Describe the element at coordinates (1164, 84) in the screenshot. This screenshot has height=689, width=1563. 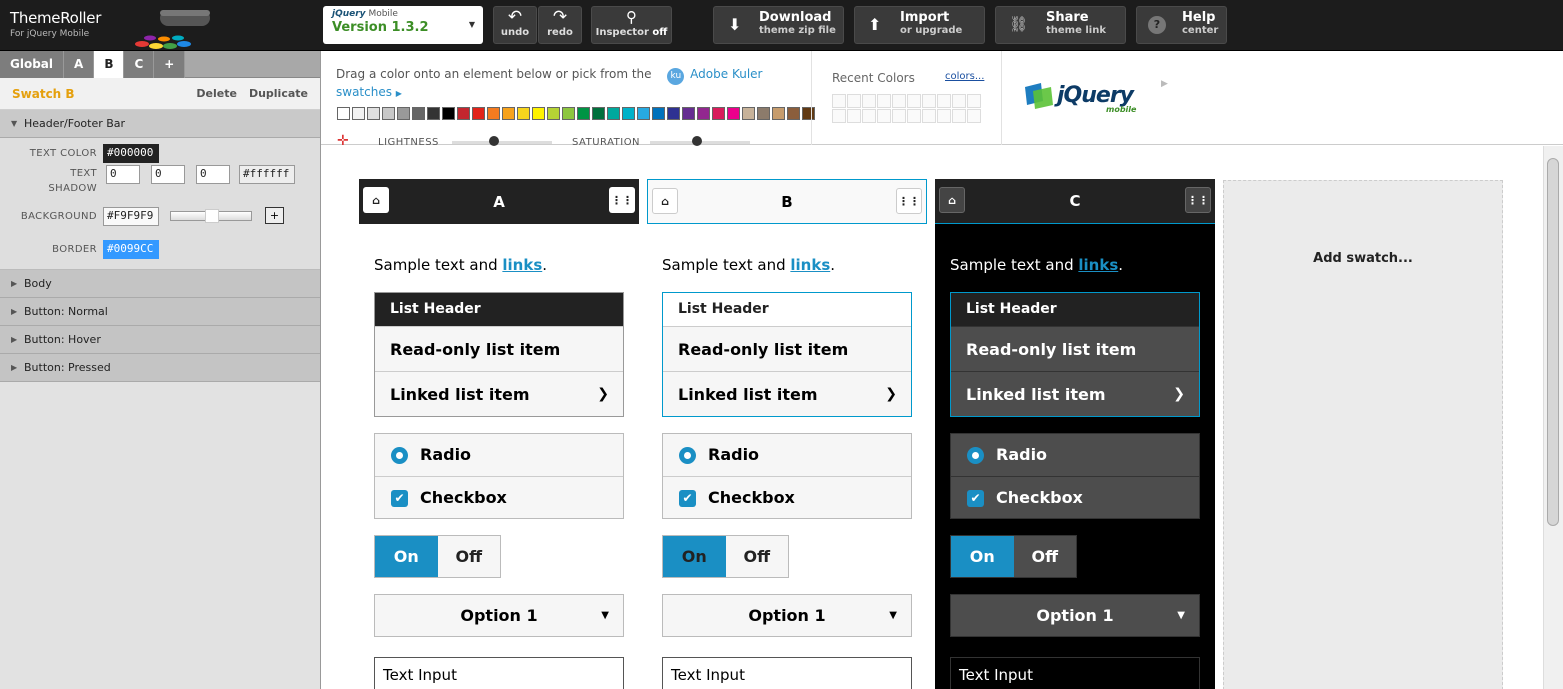
I see `triangle-right-icon: ▶` at that location.